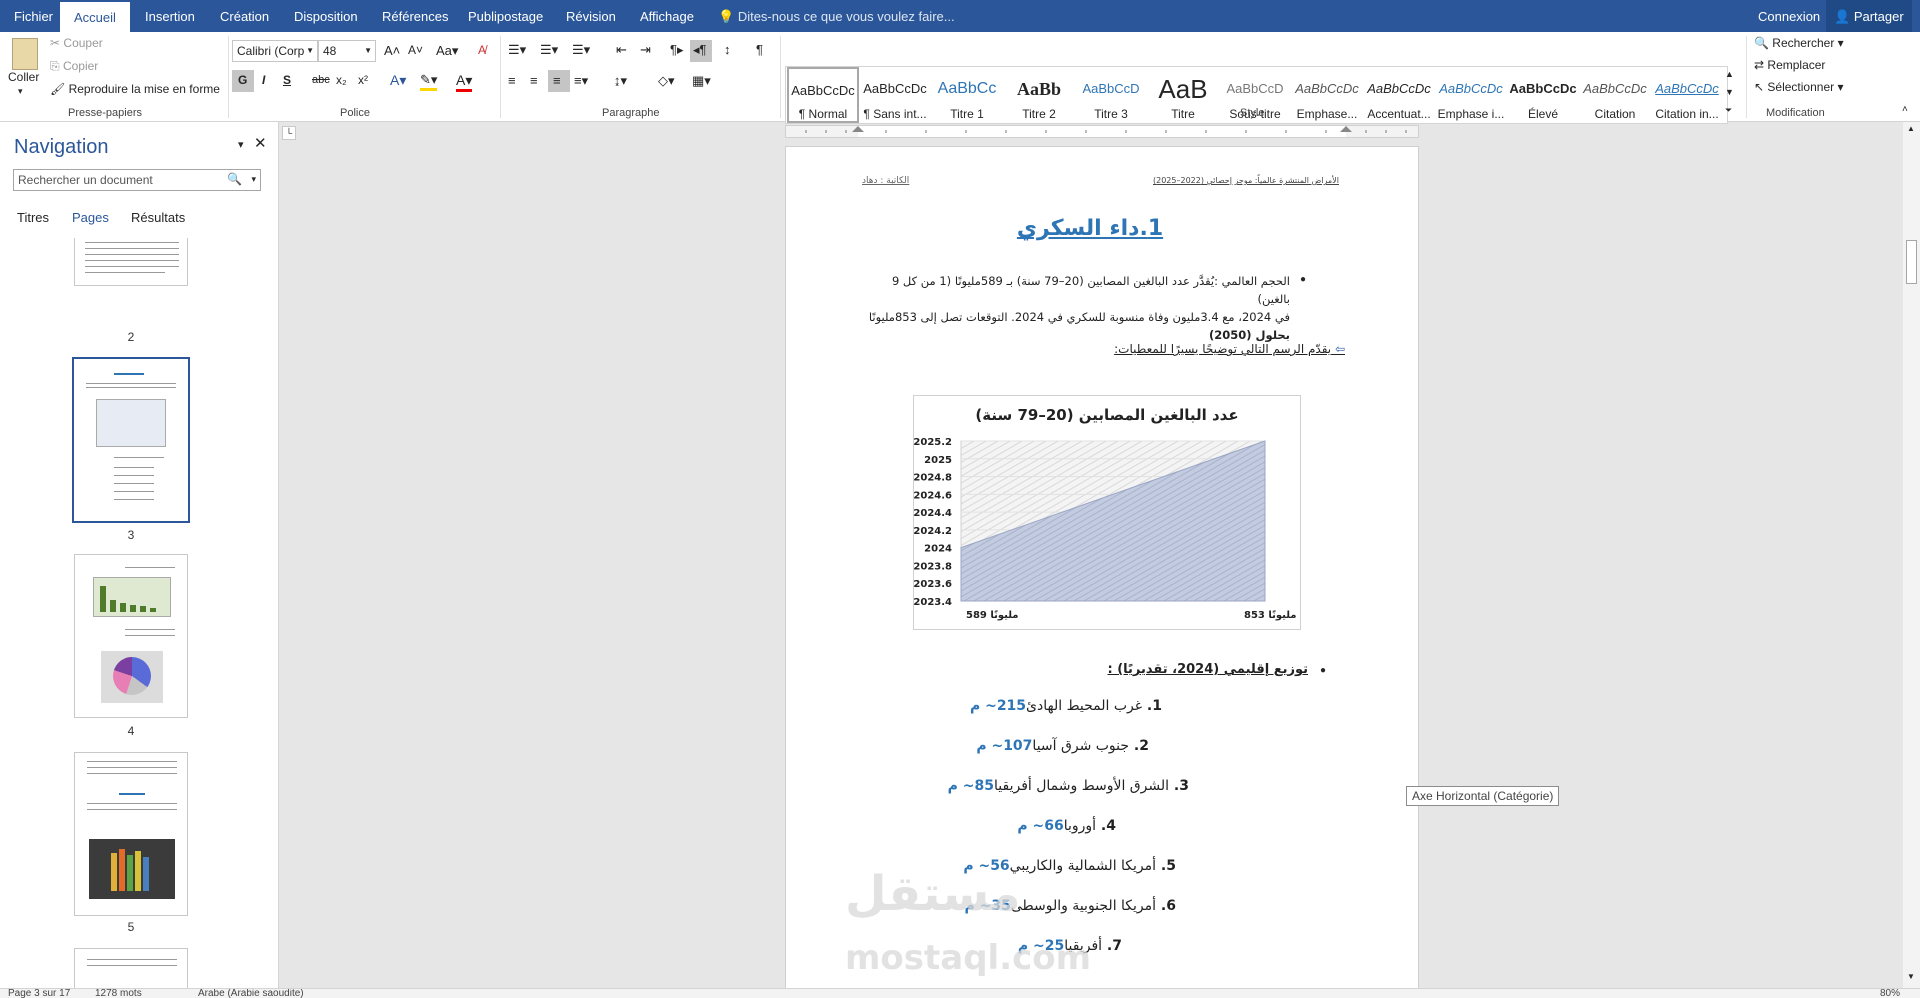  What do you see at coordinates (1869, 17) in the screenshot?
I see `share-button: 👤 Partager` at bounding box center [1869, 17].